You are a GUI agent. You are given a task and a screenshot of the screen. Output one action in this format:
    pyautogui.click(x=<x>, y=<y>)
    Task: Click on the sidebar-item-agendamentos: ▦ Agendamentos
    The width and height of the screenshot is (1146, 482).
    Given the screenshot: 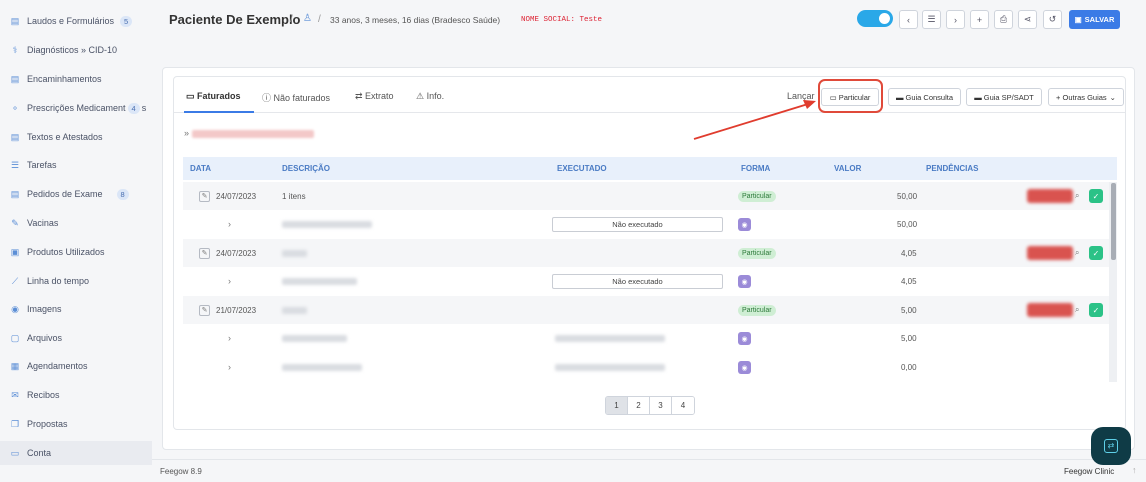 What is the action you would take?
    pyautogui.click(x=76, y=366)
    